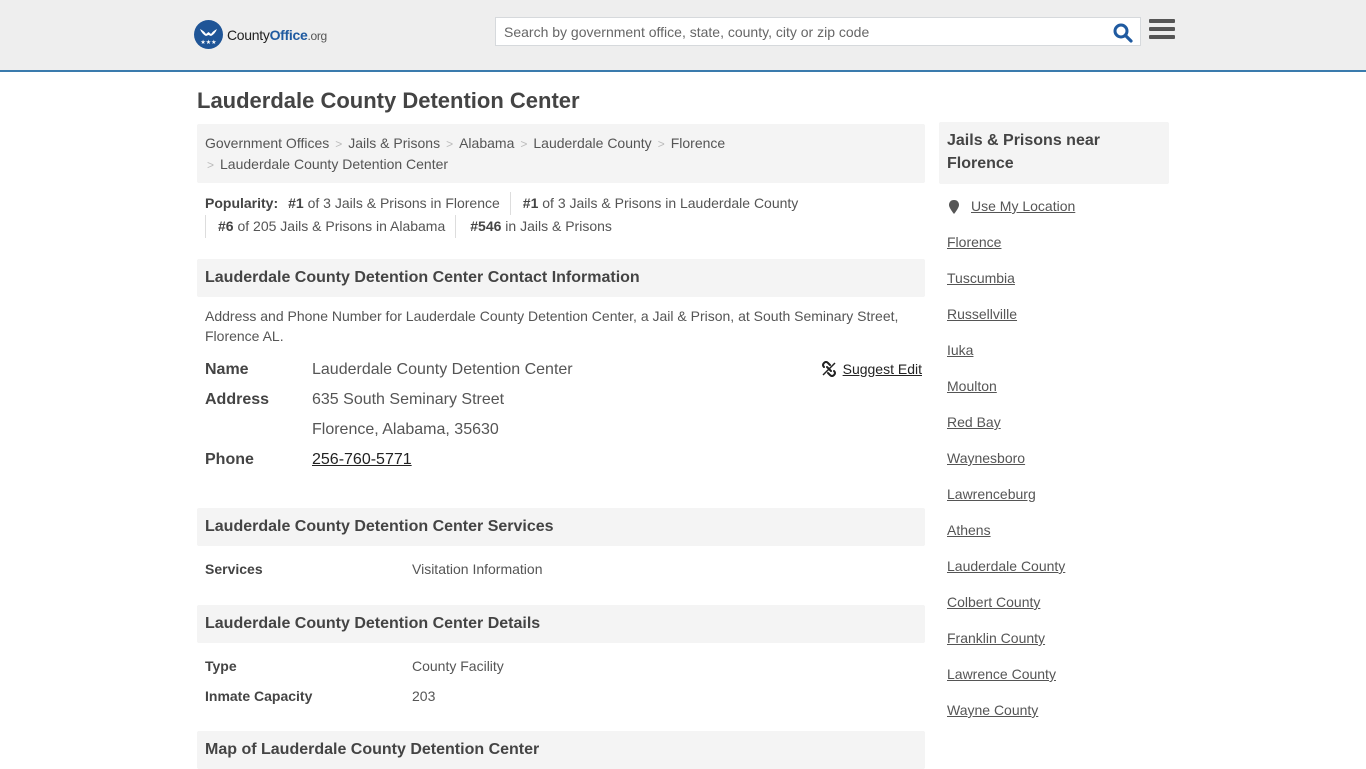 The image size is (1366, 769). What do you see at coordinates (1058, 720) in the screenshot?
I see `nearby-link-item: Wayne County` at bounding box center [1058, 720].